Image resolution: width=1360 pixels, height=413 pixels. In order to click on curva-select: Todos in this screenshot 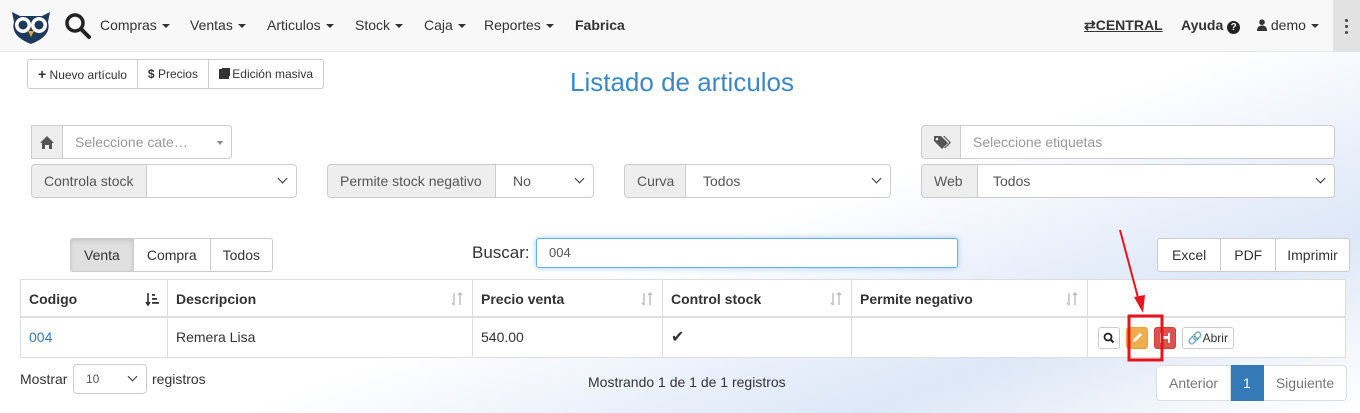, I will do `click(788, 181)`.